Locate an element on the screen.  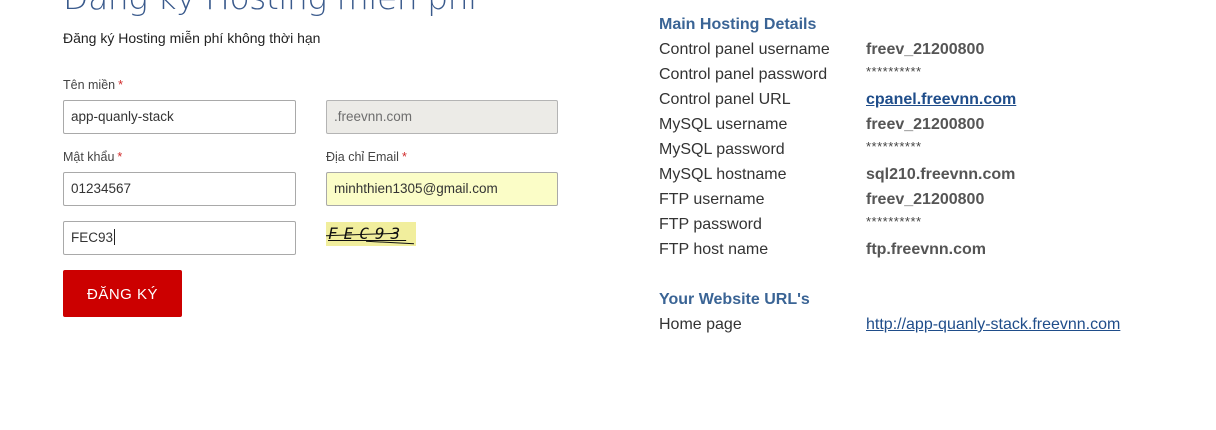
website-url-title: Your Website URL's is located at coordinates (734, 299).